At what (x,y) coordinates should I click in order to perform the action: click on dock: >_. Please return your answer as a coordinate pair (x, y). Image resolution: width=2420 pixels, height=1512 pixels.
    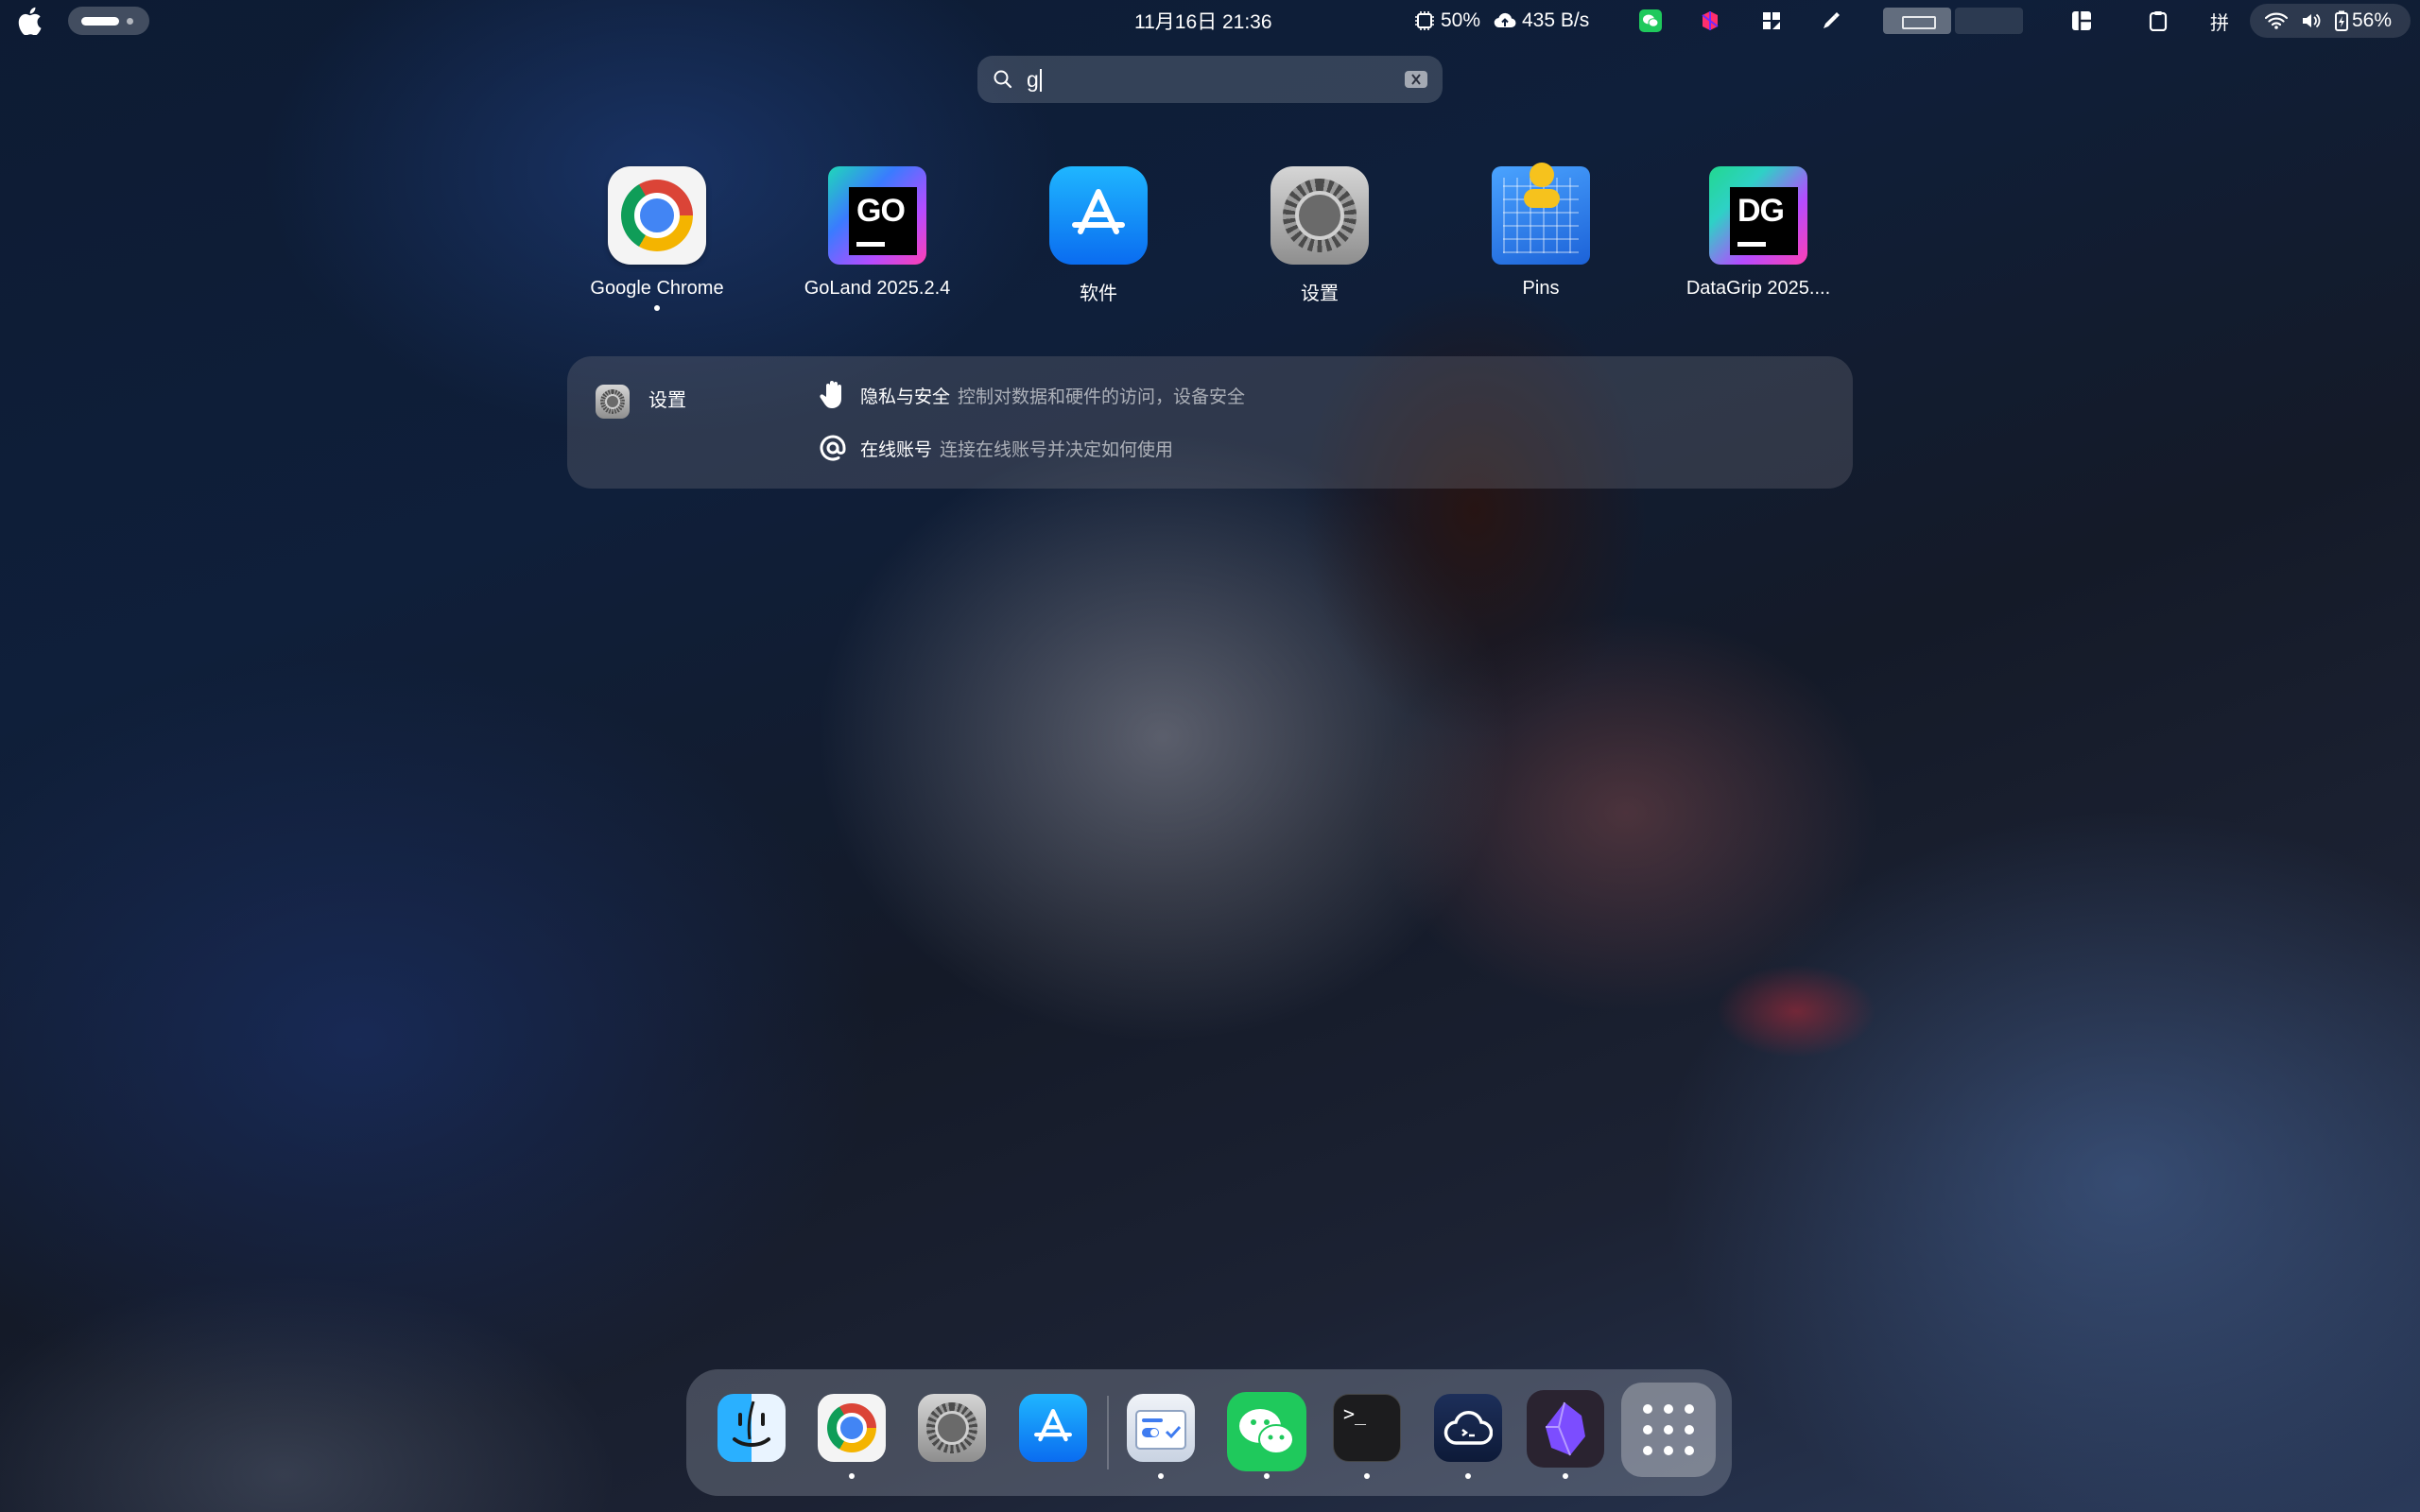
    Looking at the image, I should click on (1209, 1432).